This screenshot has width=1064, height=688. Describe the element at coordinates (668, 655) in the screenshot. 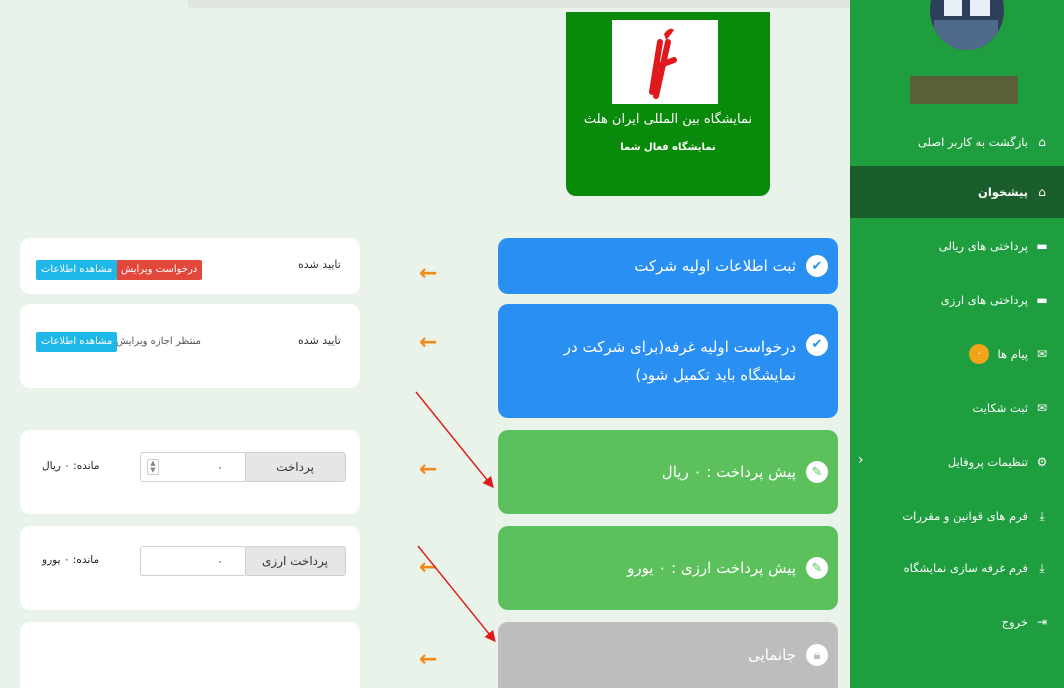

I see `step-booth-placement: 🔒︎ جانمایی` at that location.